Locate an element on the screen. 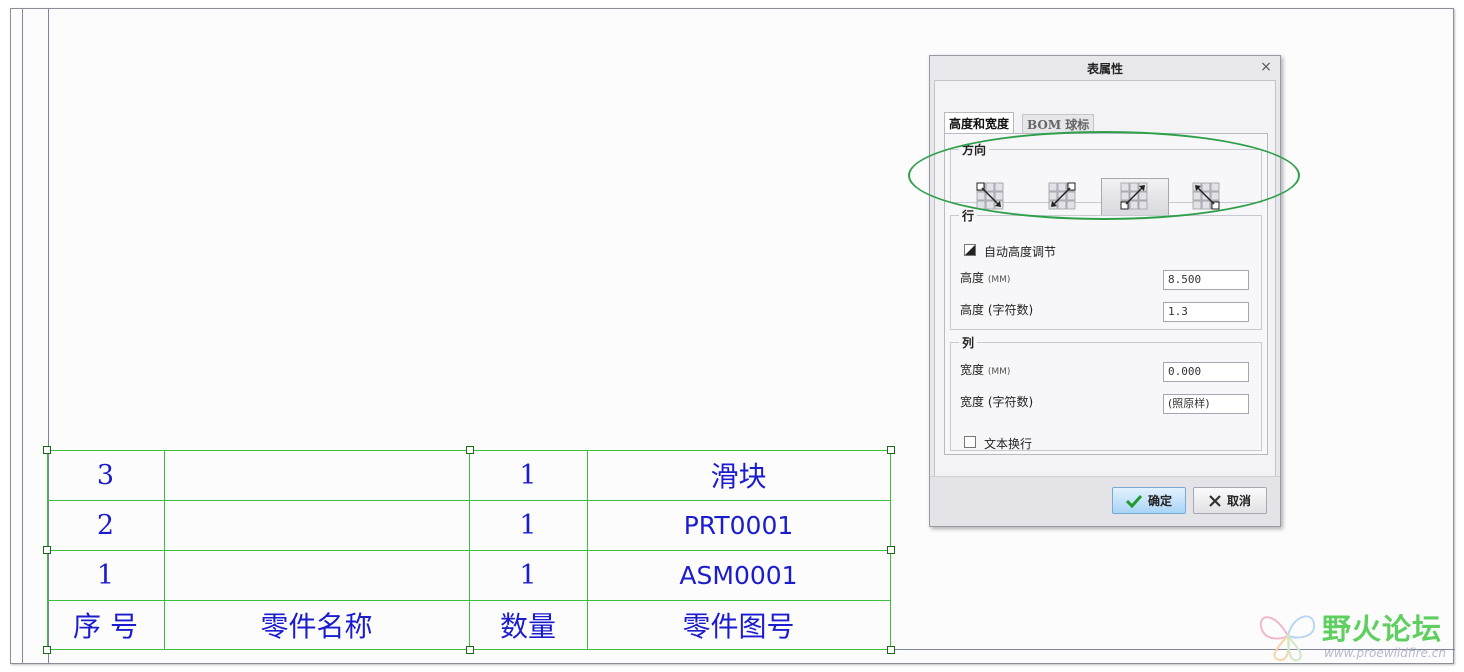  height-mm-label: 高度 (MM) is located at coordinates (985, 278).